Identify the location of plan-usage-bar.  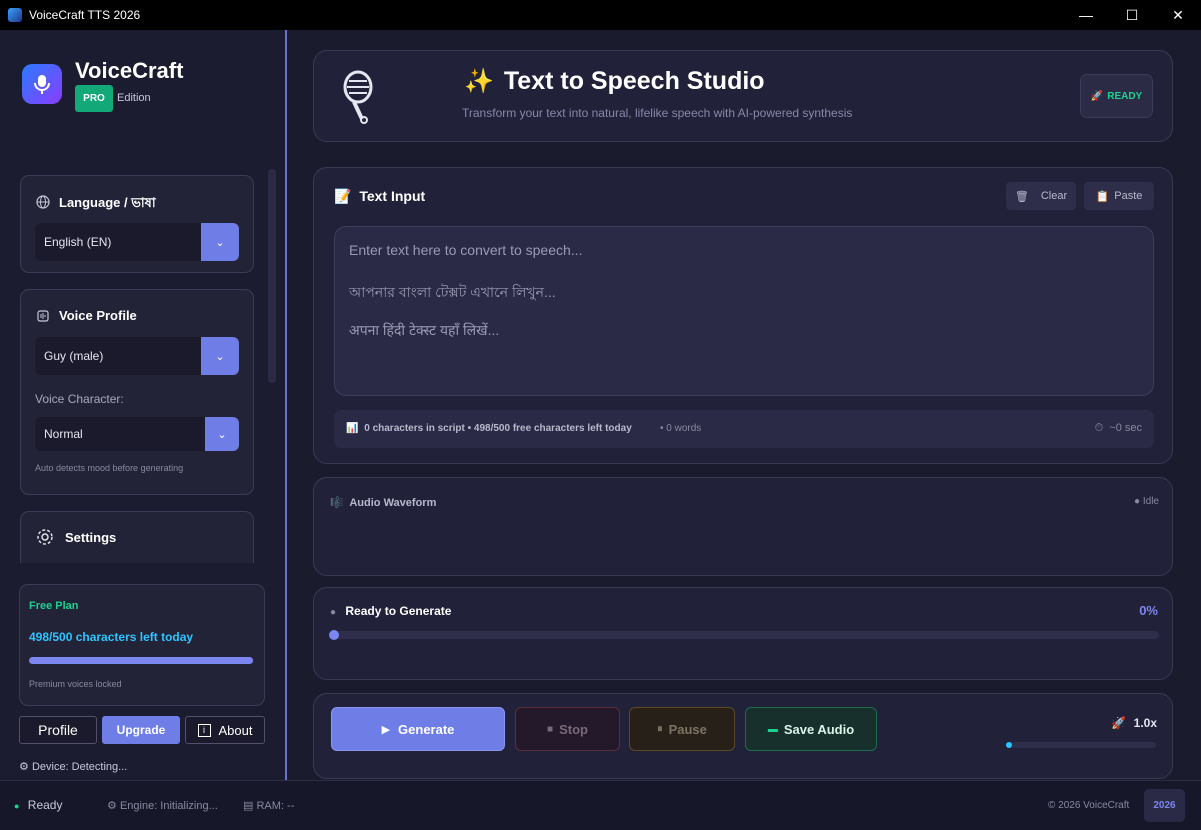
(141, 660).